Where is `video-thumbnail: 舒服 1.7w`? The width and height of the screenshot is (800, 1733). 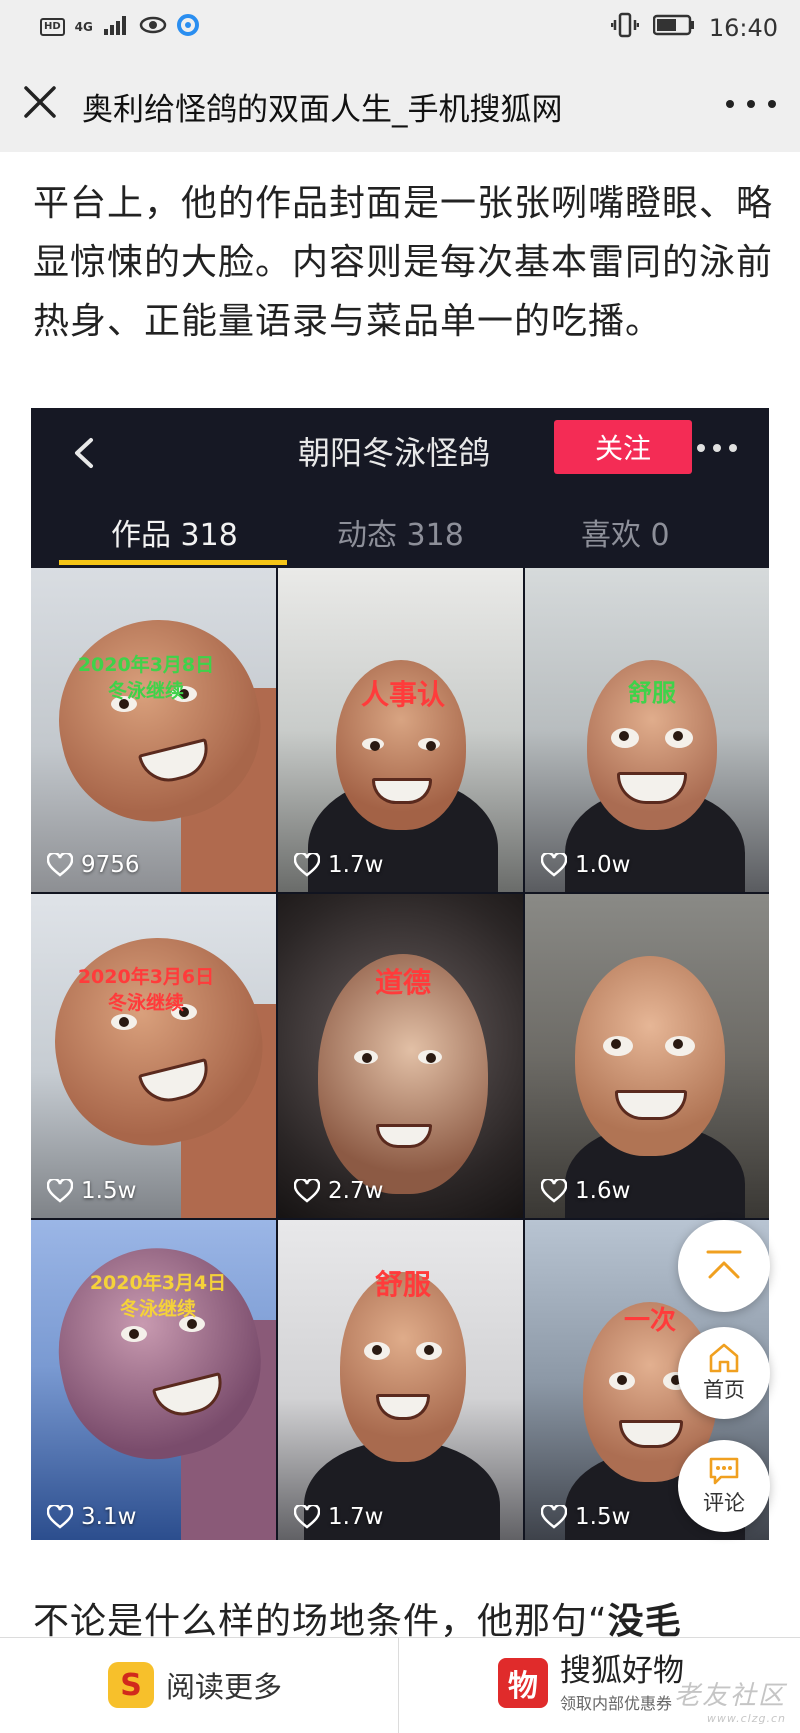 video-thumbnail: 舒服 1.7w is located at coordinates (400, 1380).